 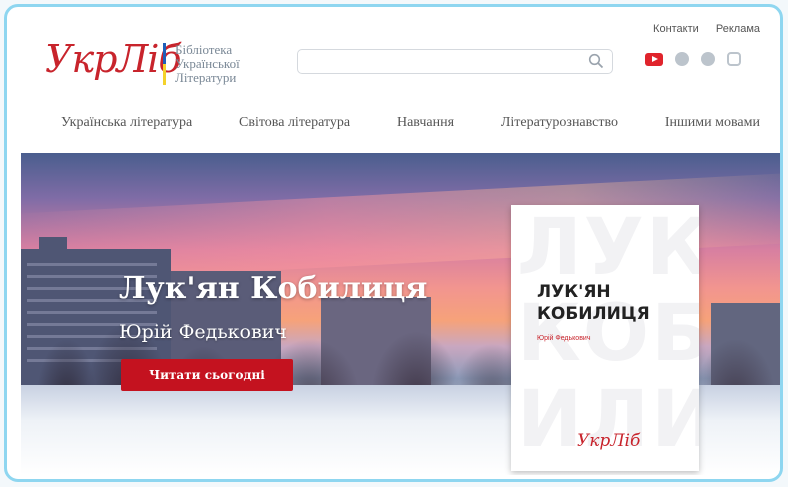 What do you see at coordinates (294, 123) in the screenshot?
I see `nav-world-literature: Світова література` at bounding box center [294, 123].